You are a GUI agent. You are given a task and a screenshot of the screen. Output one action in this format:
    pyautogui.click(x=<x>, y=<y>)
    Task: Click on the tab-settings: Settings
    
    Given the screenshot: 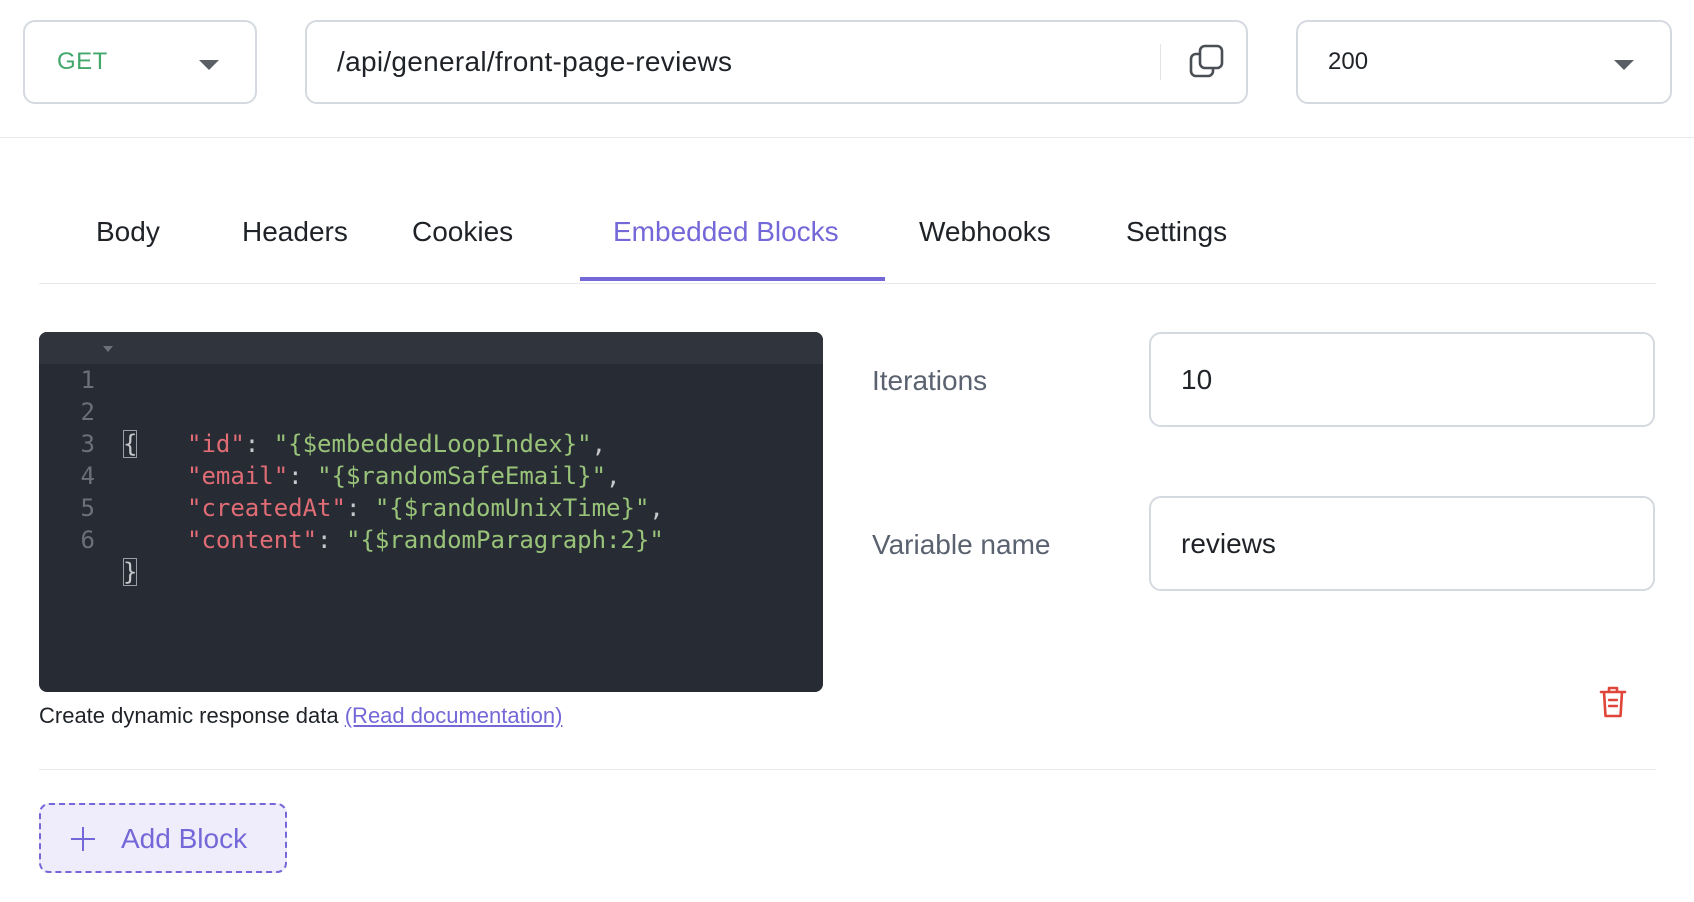 What is the action you would take?
    pyautogui.click(x=1176, y=232)
    